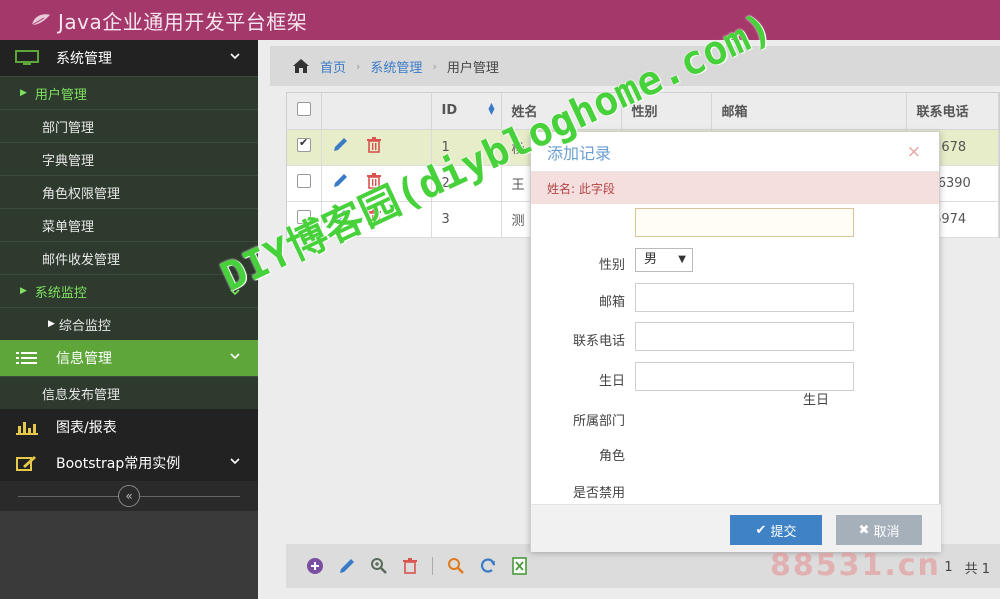 The height and width of the screenshot is (599, 1000). I want to click on page-total: 共 1, so click(977, 569).